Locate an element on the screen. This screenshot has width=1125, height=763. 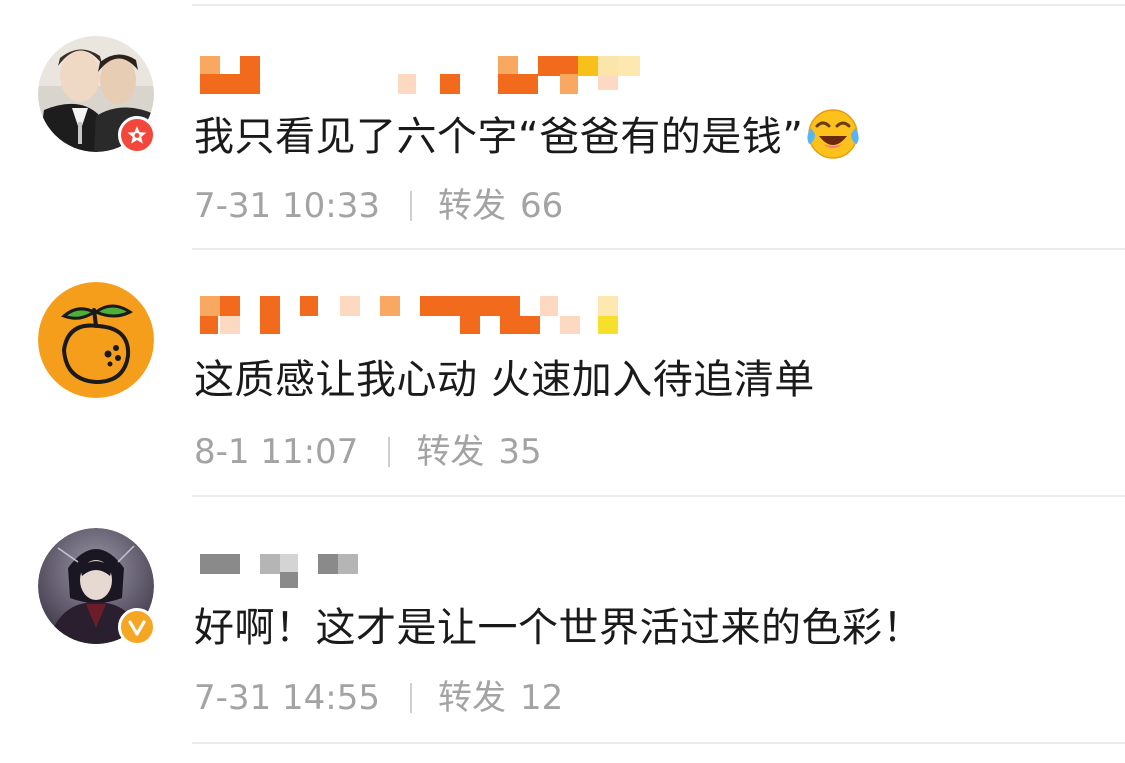
comment-text-content: 好啊！这才是让一个世界活过来的色彩！ is located at coordinates (558, 628).